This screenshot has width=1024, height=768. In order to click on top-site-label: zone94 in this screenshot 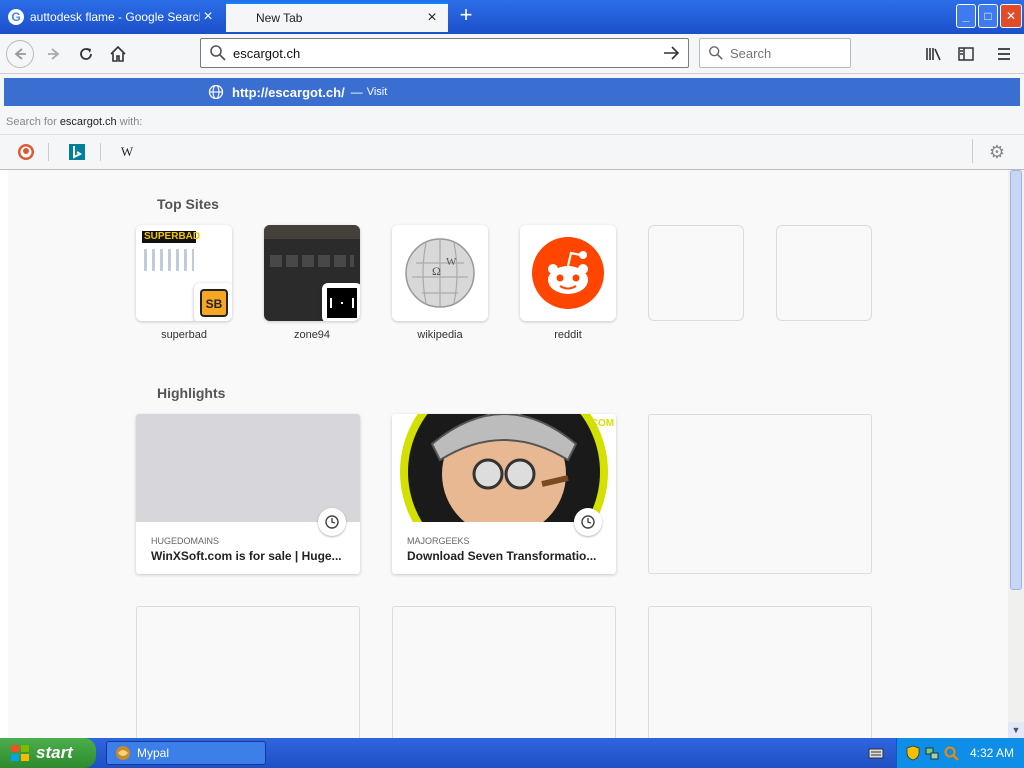, I will do `click(312, 335)`.